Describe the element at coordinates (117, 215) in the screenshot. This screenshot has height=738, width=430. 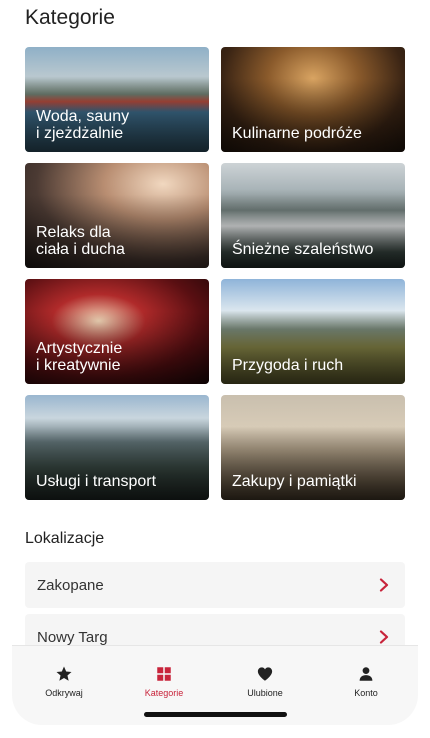
I see `category-tile-relax: Relaks dla ciała i ducha` at that location.